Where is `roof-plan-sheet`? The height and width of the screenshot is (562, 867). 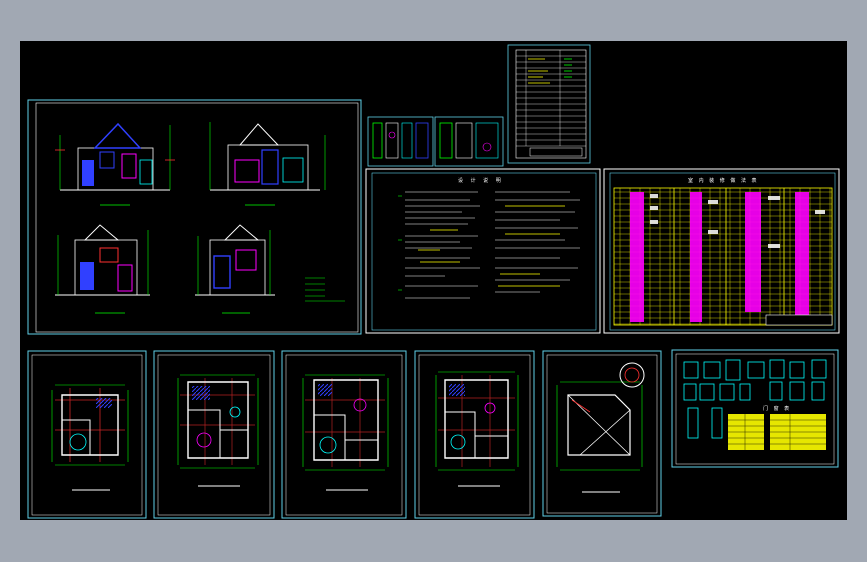
roof-plan-sheet is located at coordinates (602, 433).